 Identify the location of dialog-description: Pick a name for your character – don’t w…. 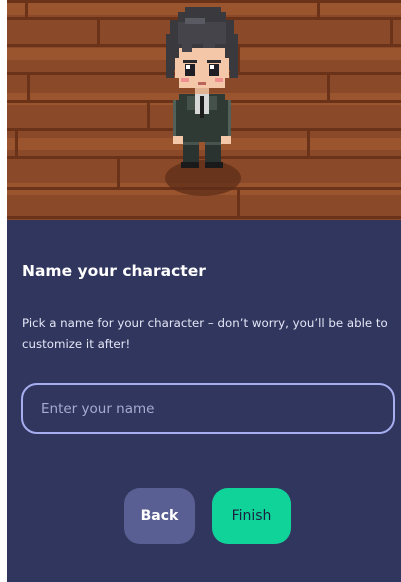
(205, 333).